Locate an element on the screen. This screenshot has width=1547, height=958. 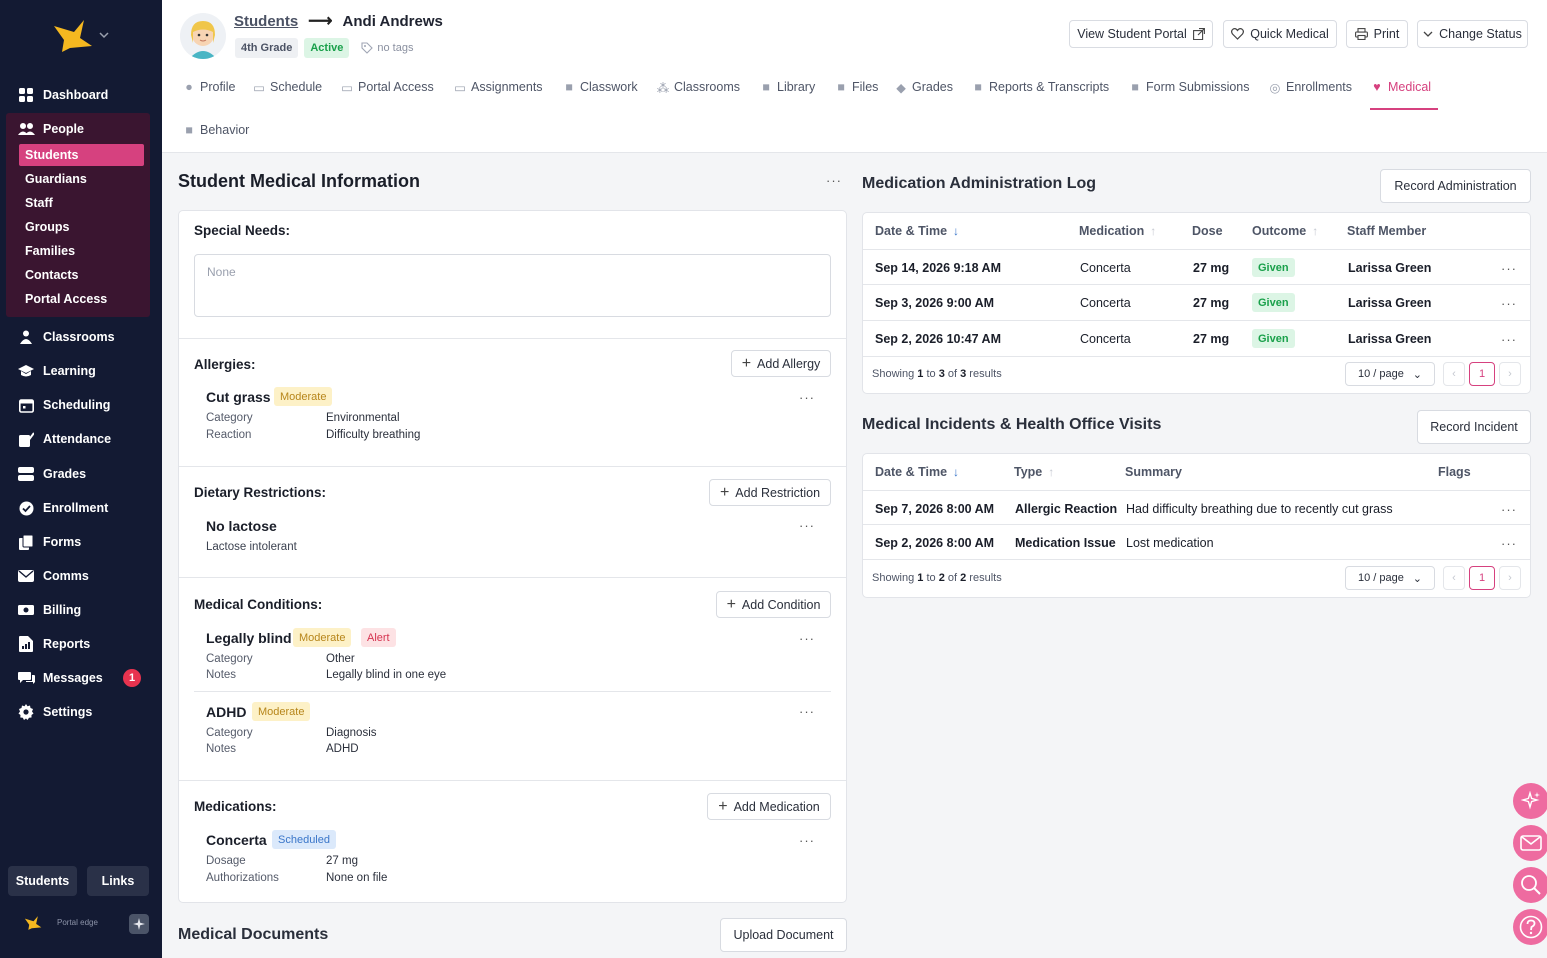
messages-badge: 1 is located at coordinates (132, 678).